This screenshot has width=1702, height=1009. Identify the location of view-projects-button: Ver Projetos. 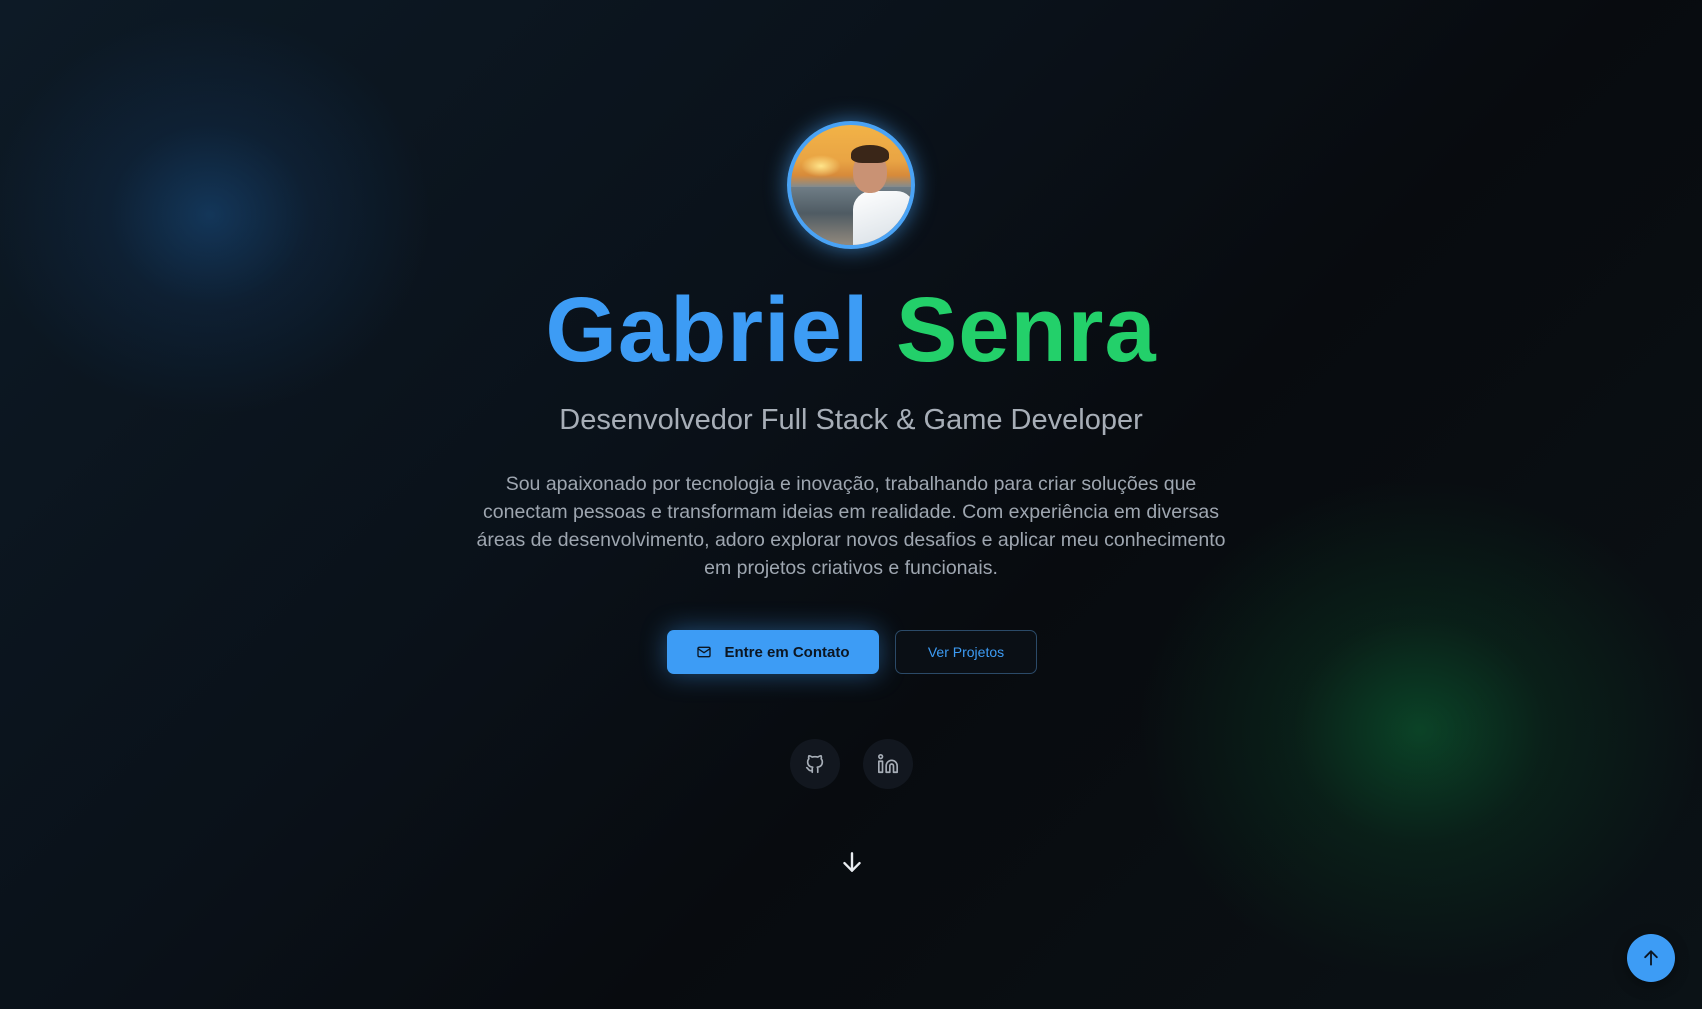
(966, 652).